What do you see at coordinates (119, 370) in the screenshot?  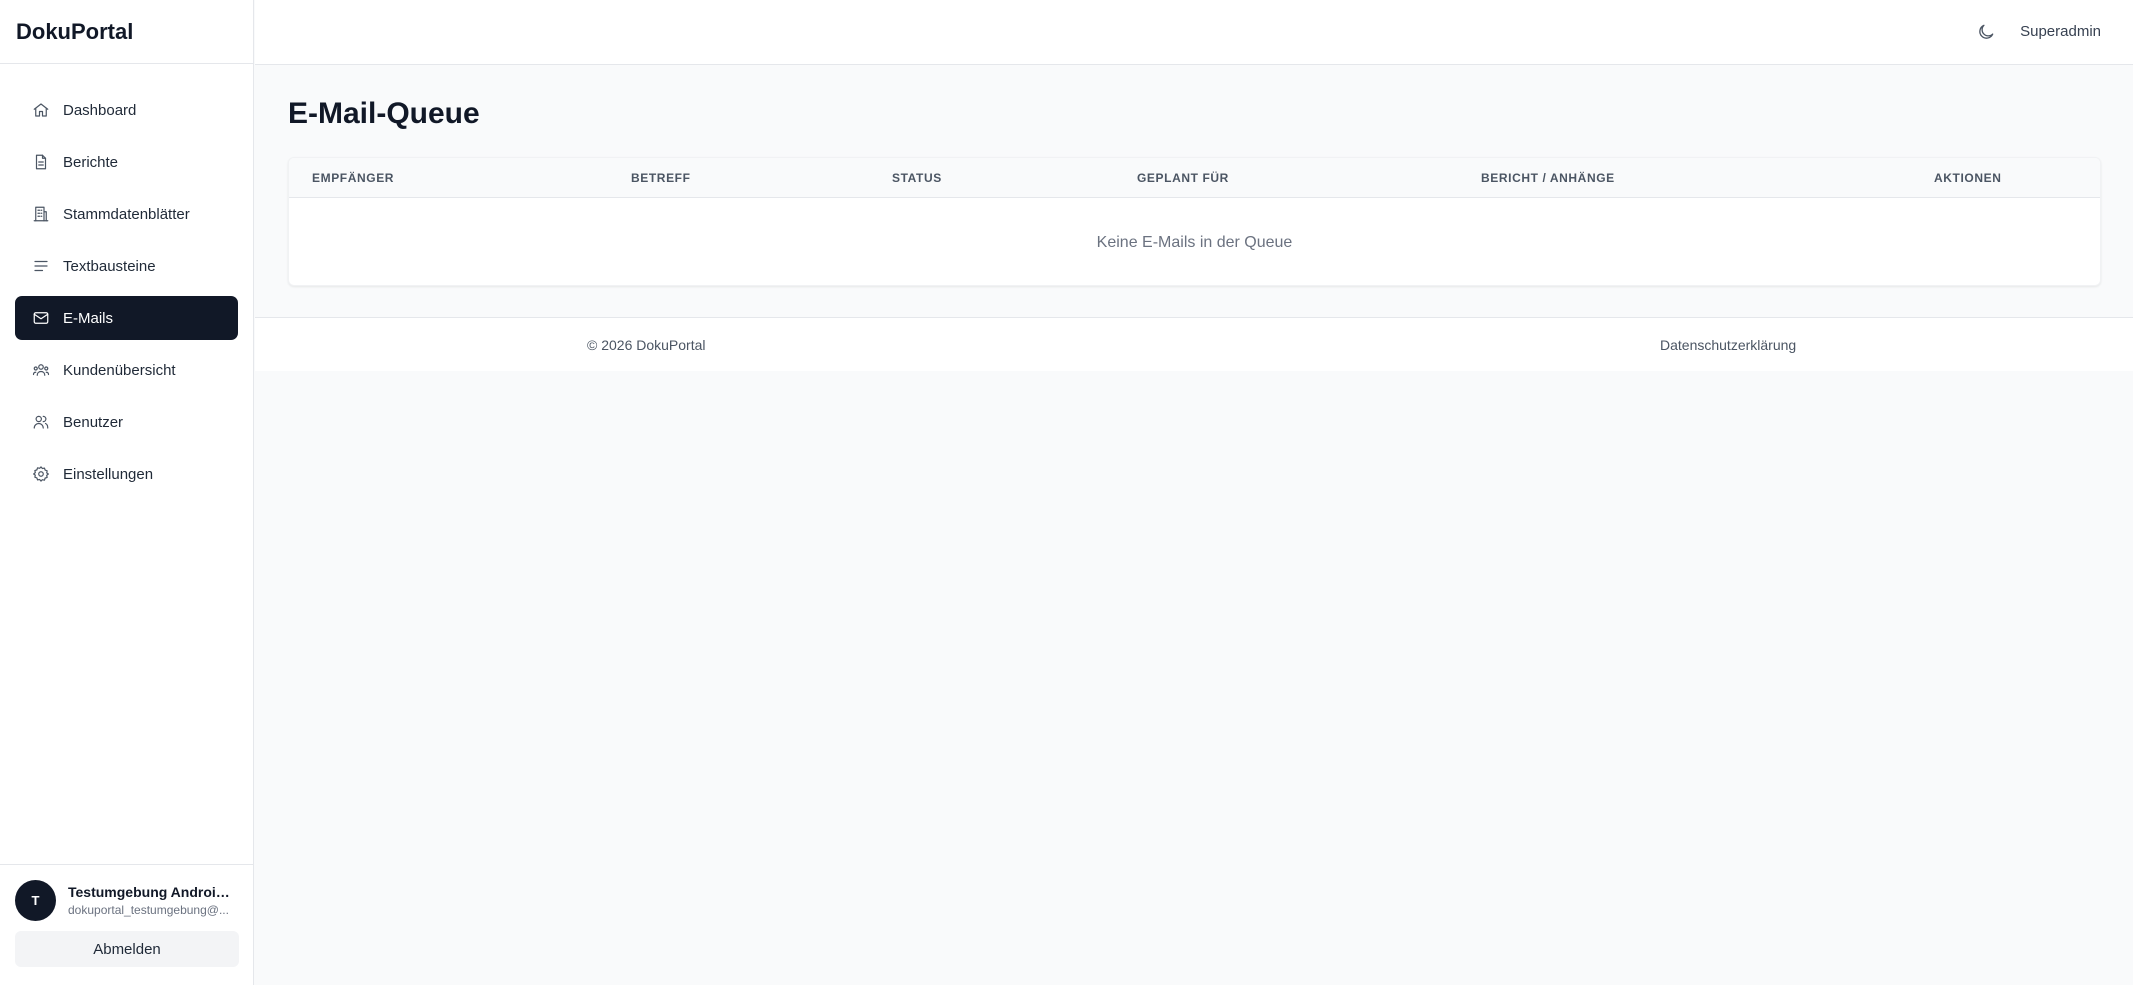 I see `sidebar-item-label: Kundenübersicht` at bounding box center [119, 370].